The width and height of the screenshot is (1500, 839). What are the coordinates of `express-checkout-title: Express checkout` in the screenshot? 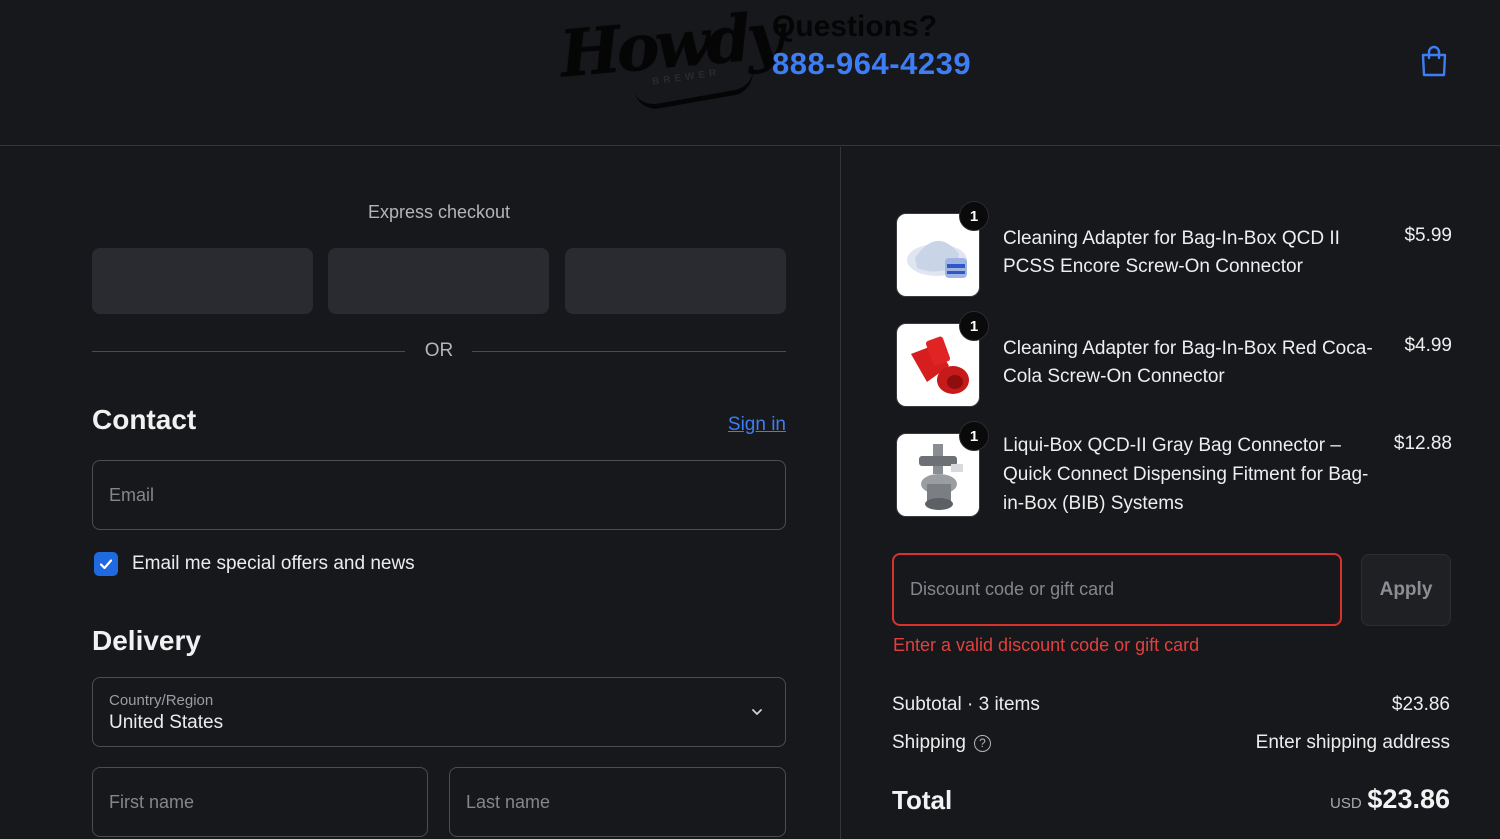 It's located at (439, 212).